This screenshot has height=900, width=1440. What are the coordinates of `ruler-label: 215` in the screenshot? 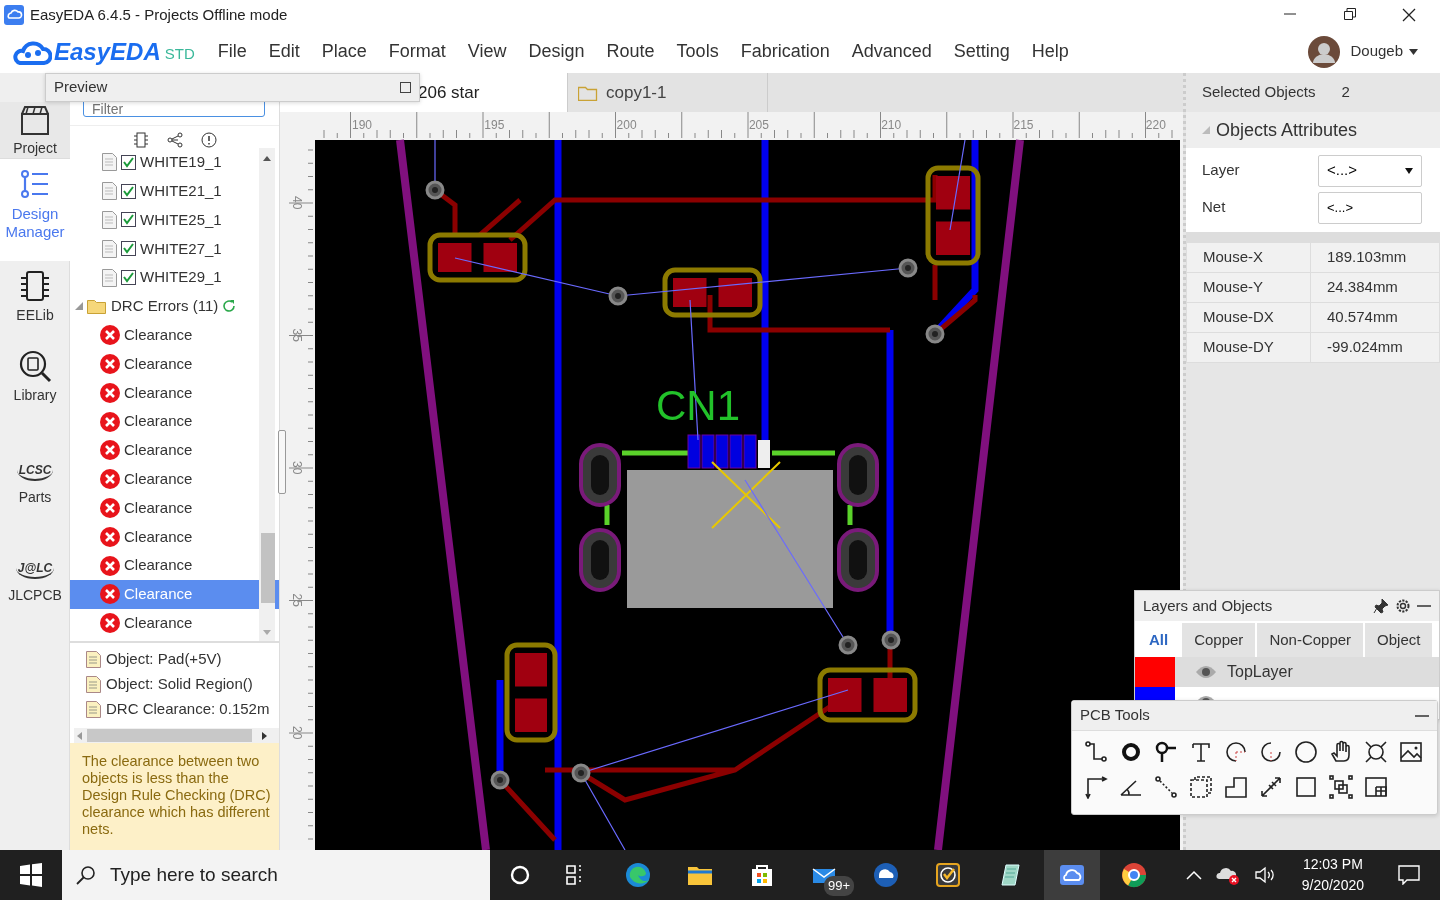 It's located at (1023, 125).